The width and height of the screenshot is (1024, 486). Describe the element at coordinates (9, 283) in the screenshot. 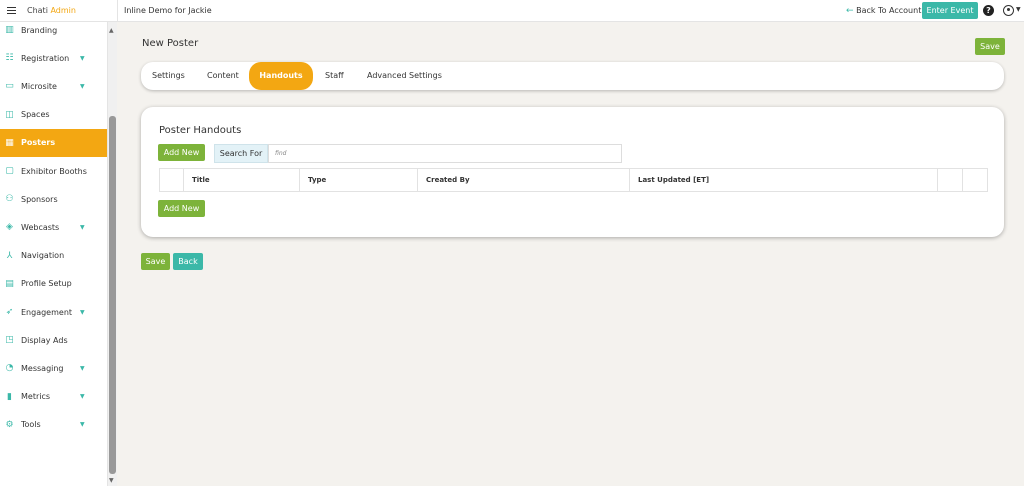

I see `profile-setup-icon: ▤` at that location.